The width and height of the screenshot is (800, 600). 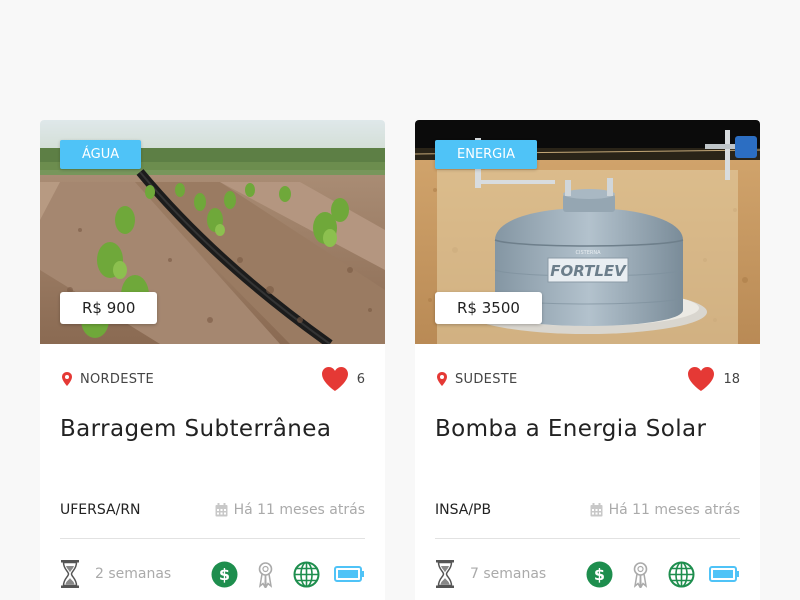 I want to click on tank-subtext: CISTERNA, so click(x=589, y=253).